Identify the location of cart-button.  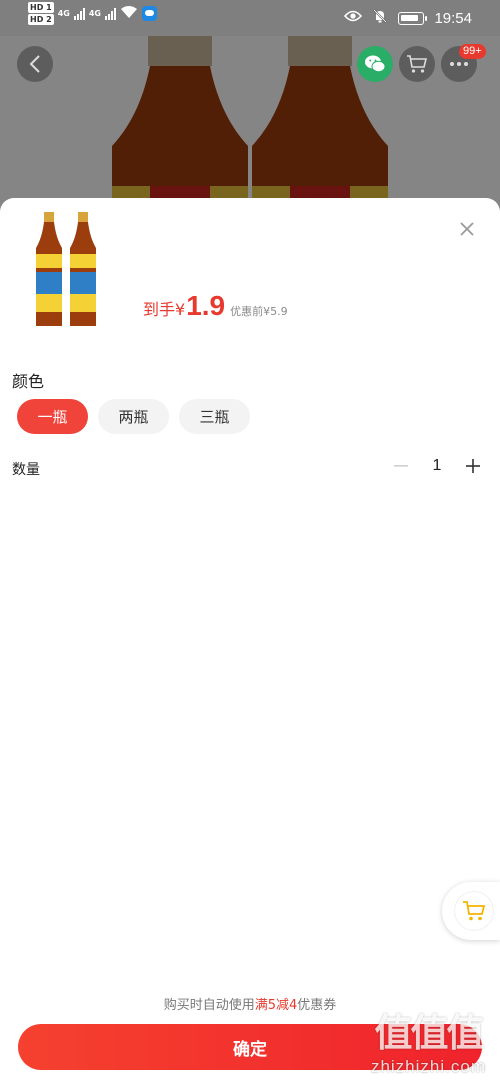
(417, 64).